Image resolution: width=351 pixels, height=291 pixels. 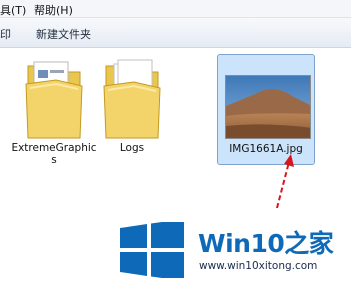 I want to click on file-item-logs: Logs, so click(x=132, y=103).